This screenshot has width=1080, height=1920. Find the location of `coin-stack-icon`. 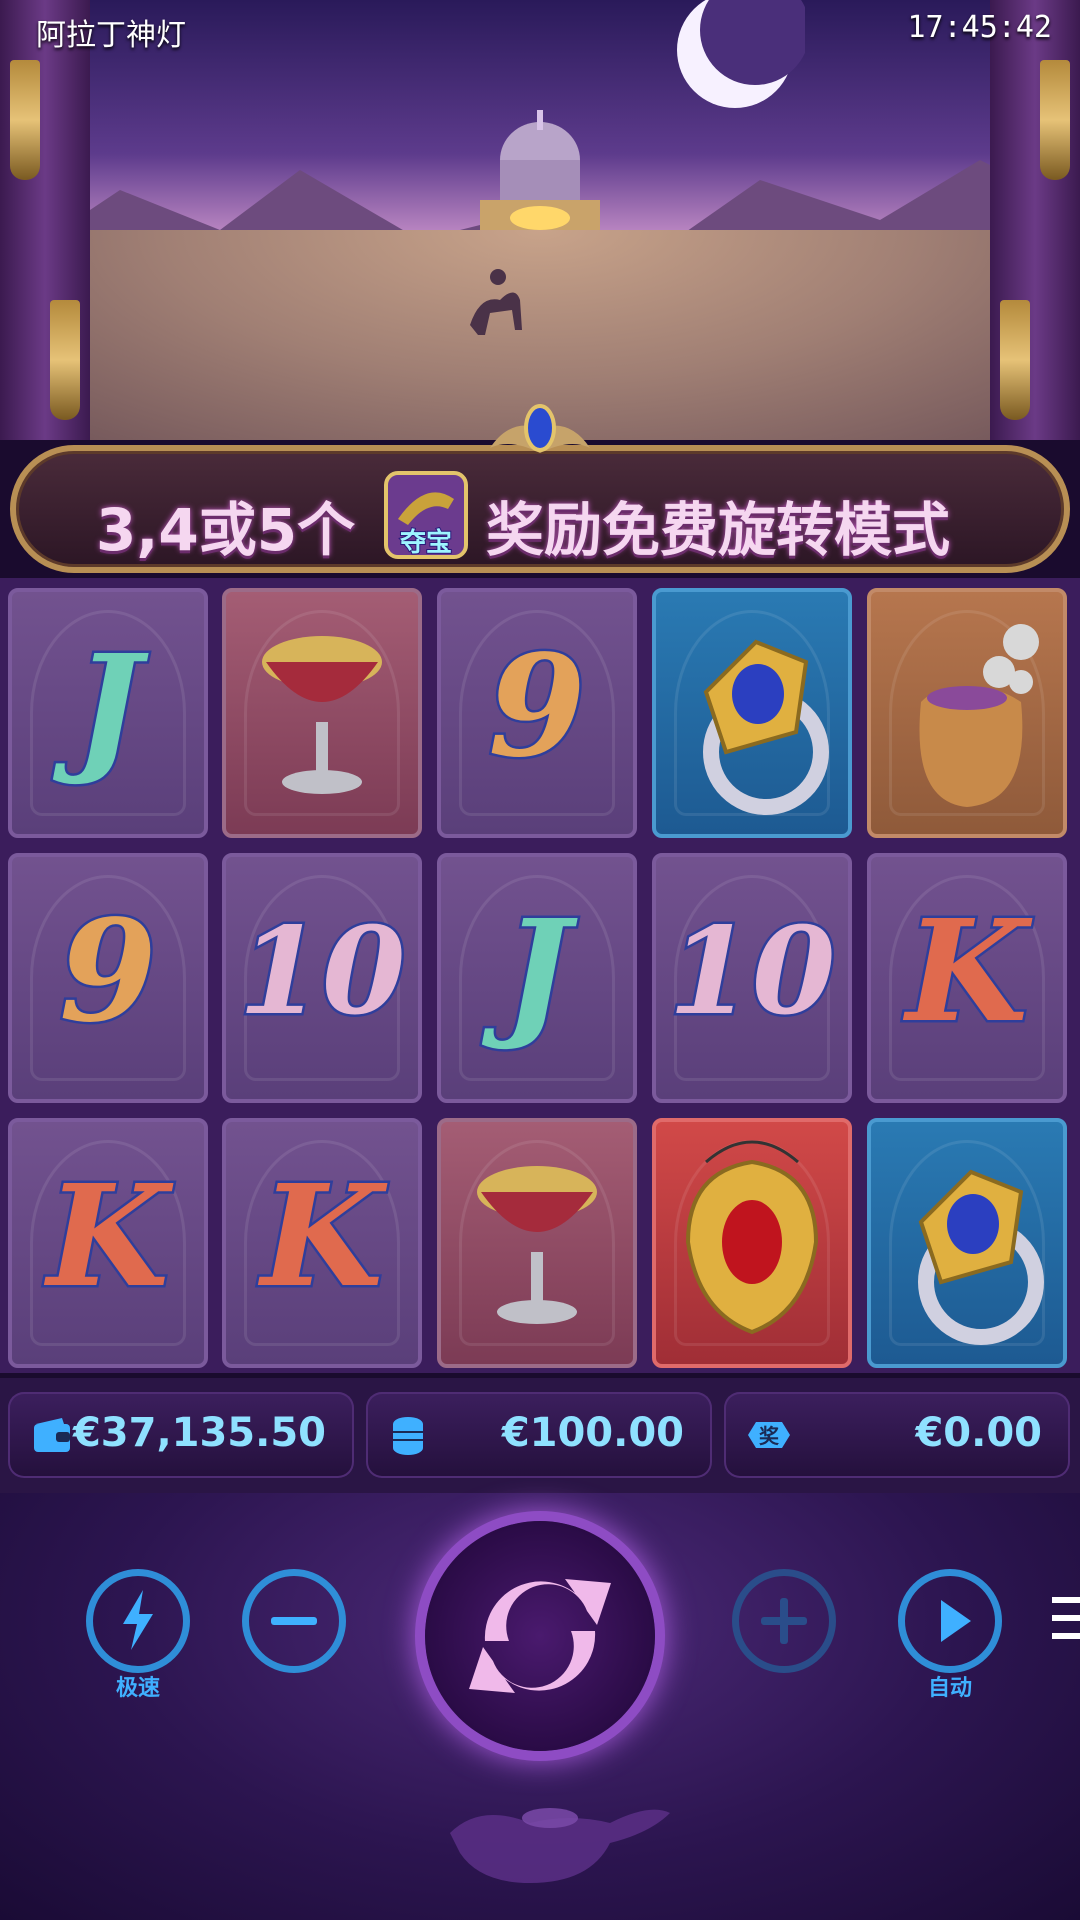

coin-stack-icon is located at coordinates (408, 1436).